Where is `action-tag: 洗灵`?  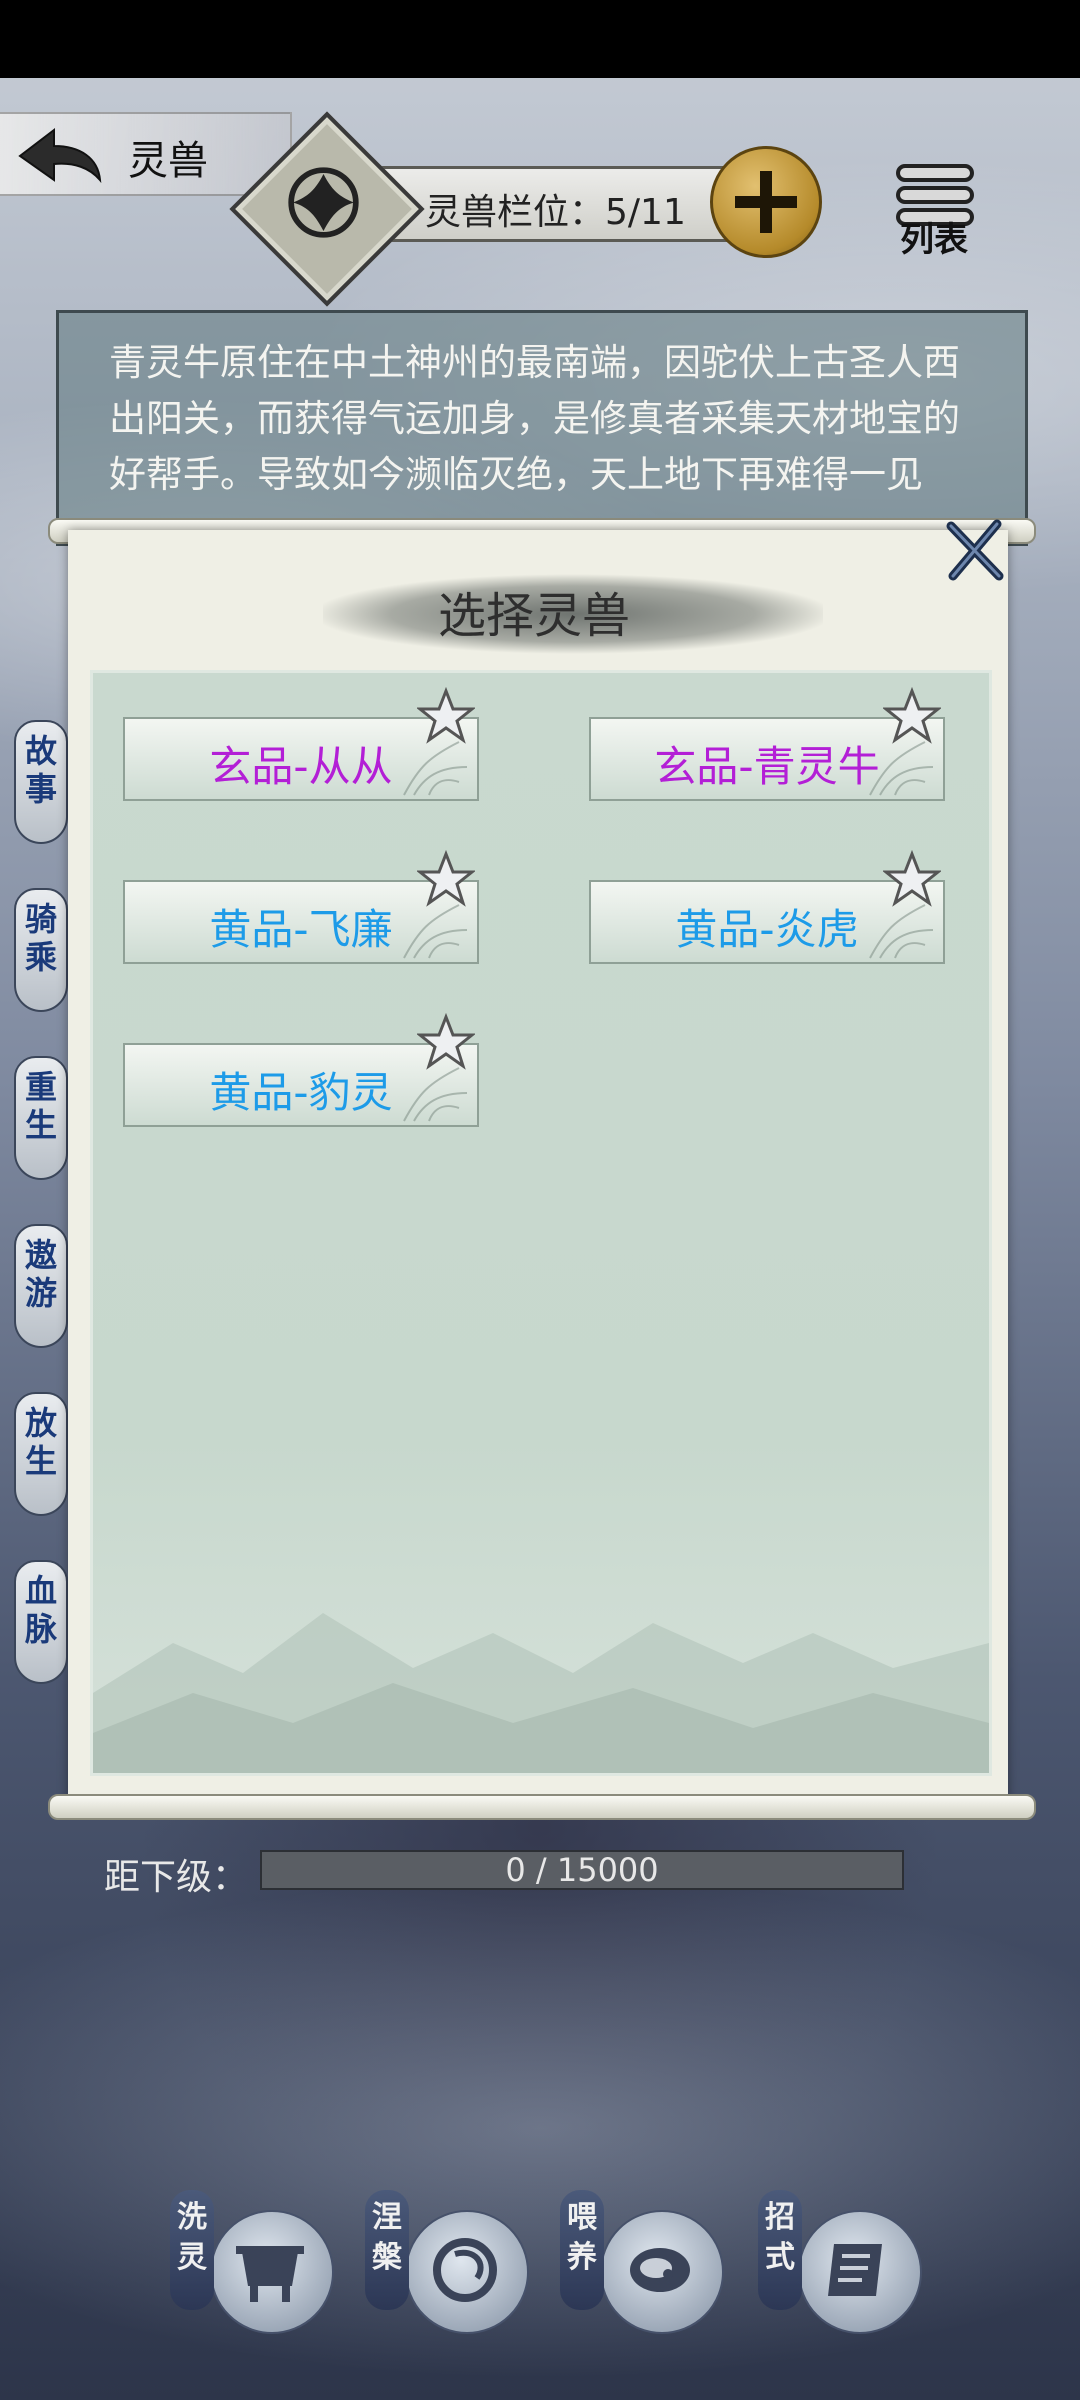
action-tag: 洗灵 is located at coordinates (192, 2250).